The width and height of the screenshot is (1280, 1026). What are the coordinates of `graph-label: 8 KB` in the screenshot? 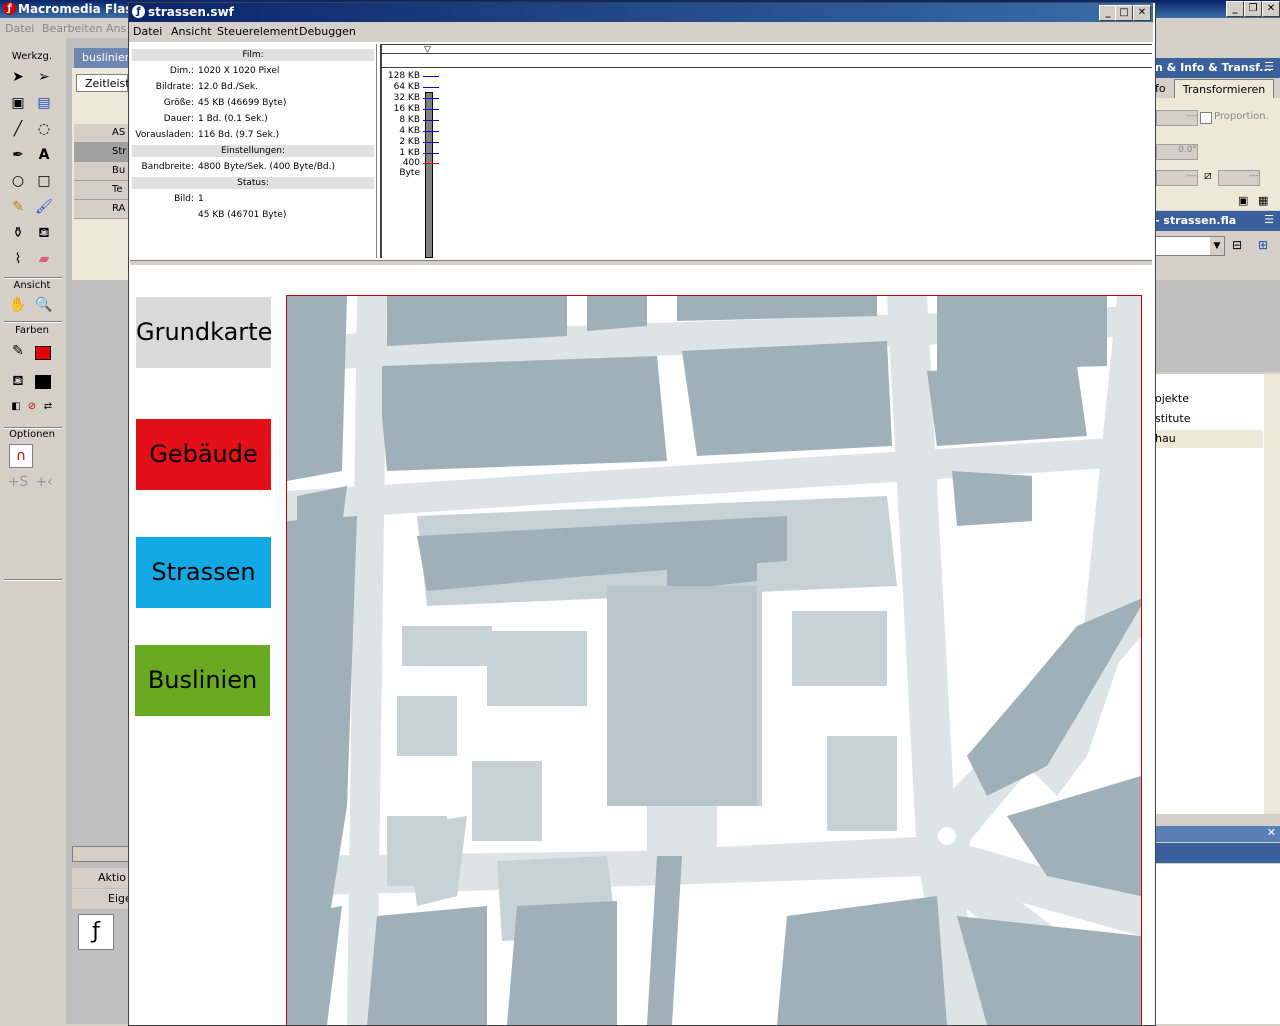 It's located at (409, 120).